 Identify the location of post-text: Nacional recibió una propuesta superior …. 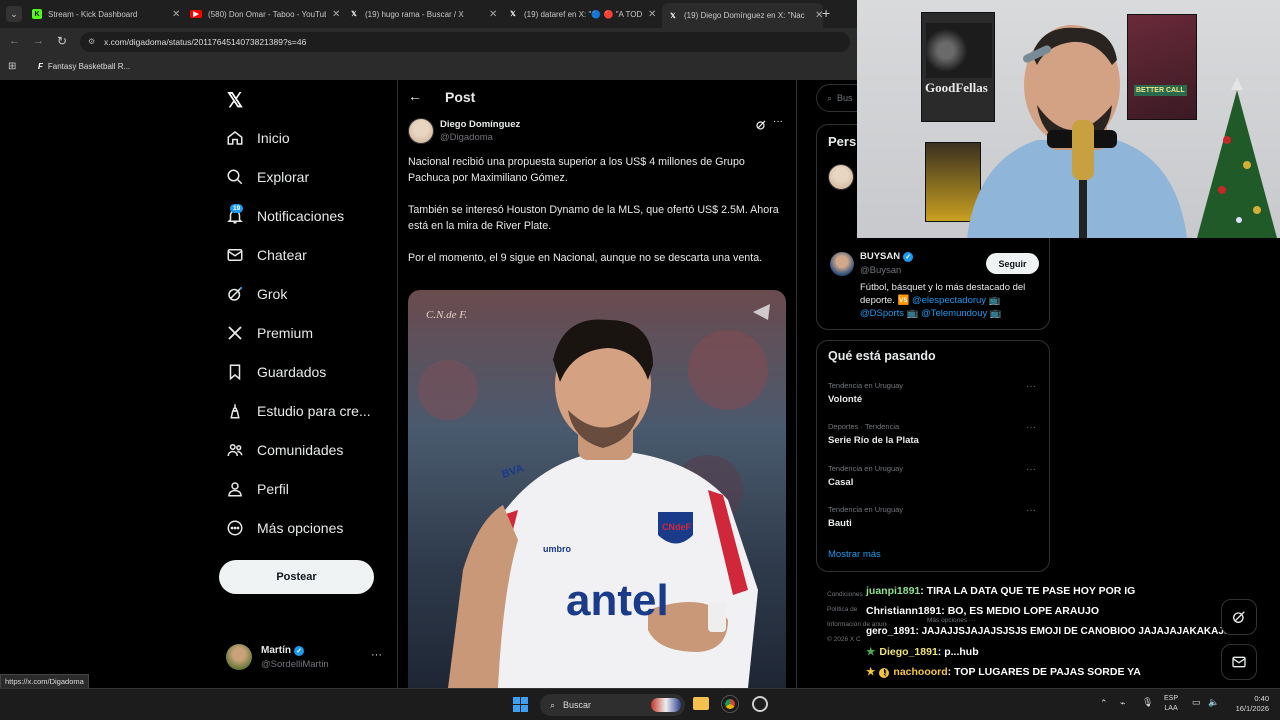
(598, 210).